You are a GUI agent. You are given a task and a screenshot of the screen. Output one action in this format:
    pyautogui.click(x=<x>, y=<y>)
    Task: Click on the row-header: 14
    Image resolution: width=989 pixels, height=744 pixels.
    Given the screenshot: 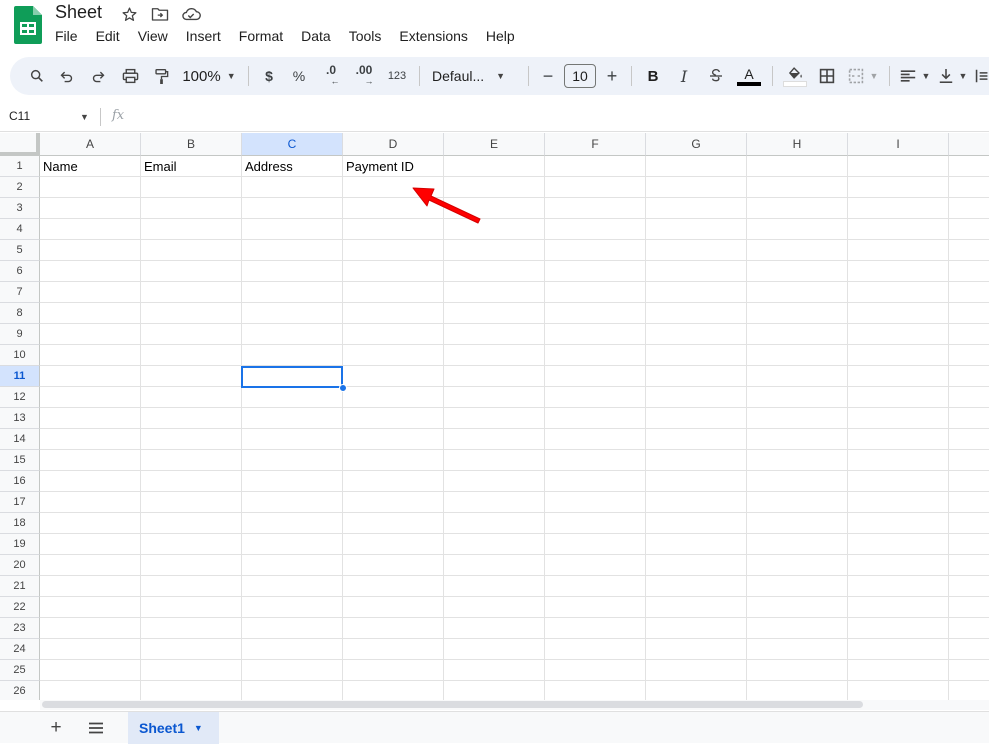 What is the action you would take?
    pyautogui.click(x=20, y=439)
    